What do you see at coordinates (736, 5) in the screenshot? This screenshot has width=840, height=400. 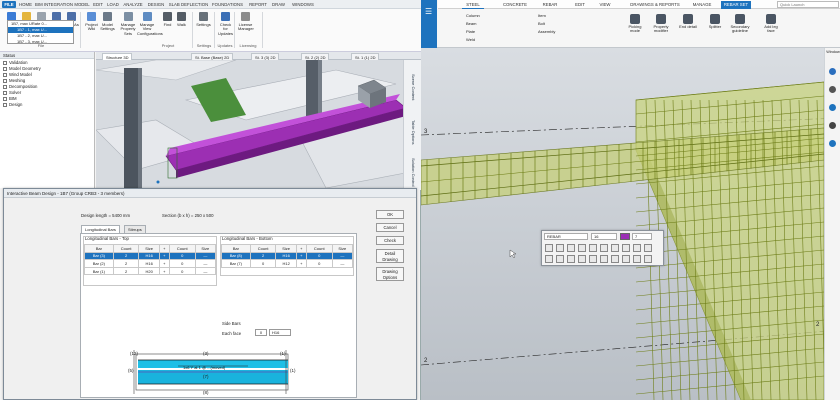 I see `tab-rebar-set: REBAR SET` at bounding box center [736, 5].